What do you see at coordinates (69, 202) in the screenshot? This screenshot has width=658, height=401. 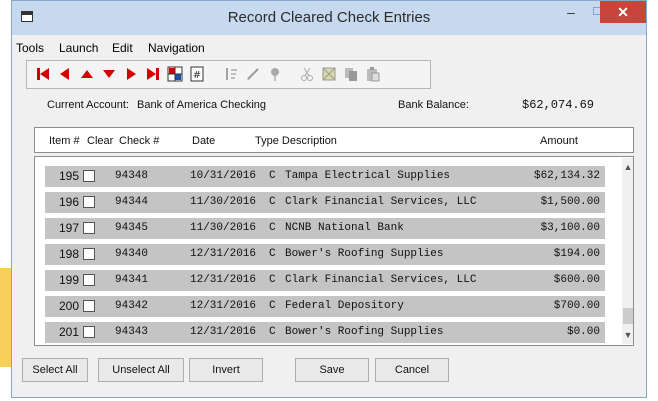 I see `item-number: 196` at bounding box center [69, 202].